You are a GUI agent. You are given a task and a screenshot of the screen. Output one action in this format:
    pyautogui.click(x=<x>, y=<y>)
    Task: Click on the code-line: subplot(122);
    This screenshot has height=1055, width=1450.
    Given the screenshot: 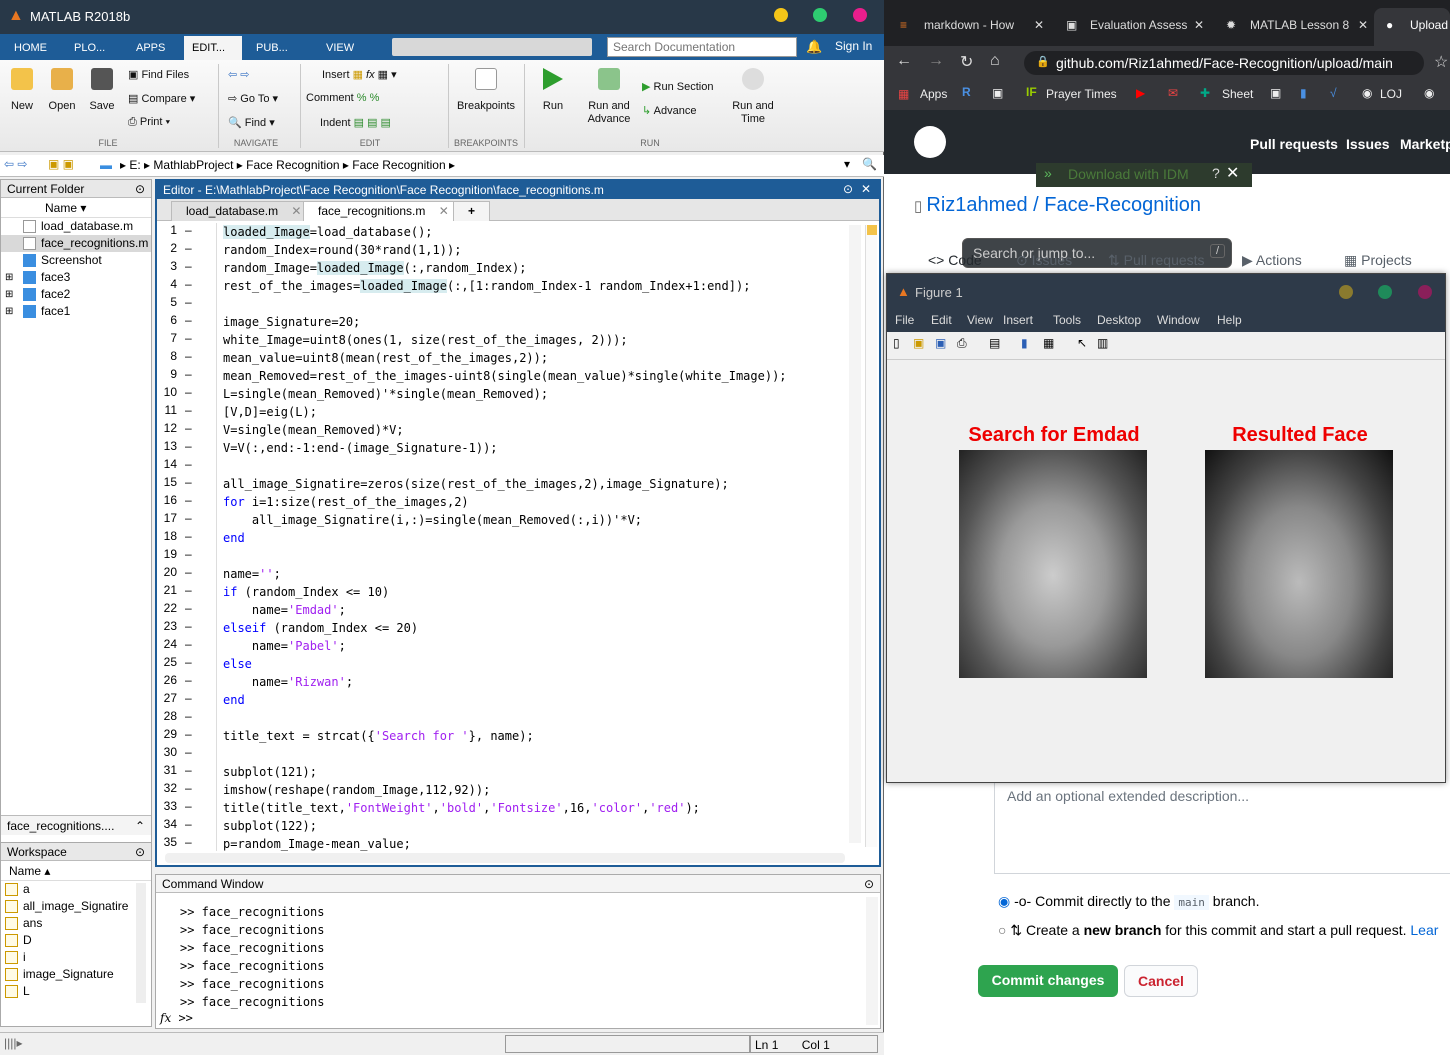 What is the action you would take?
    pyautogui.click(x=533, y=826)
    